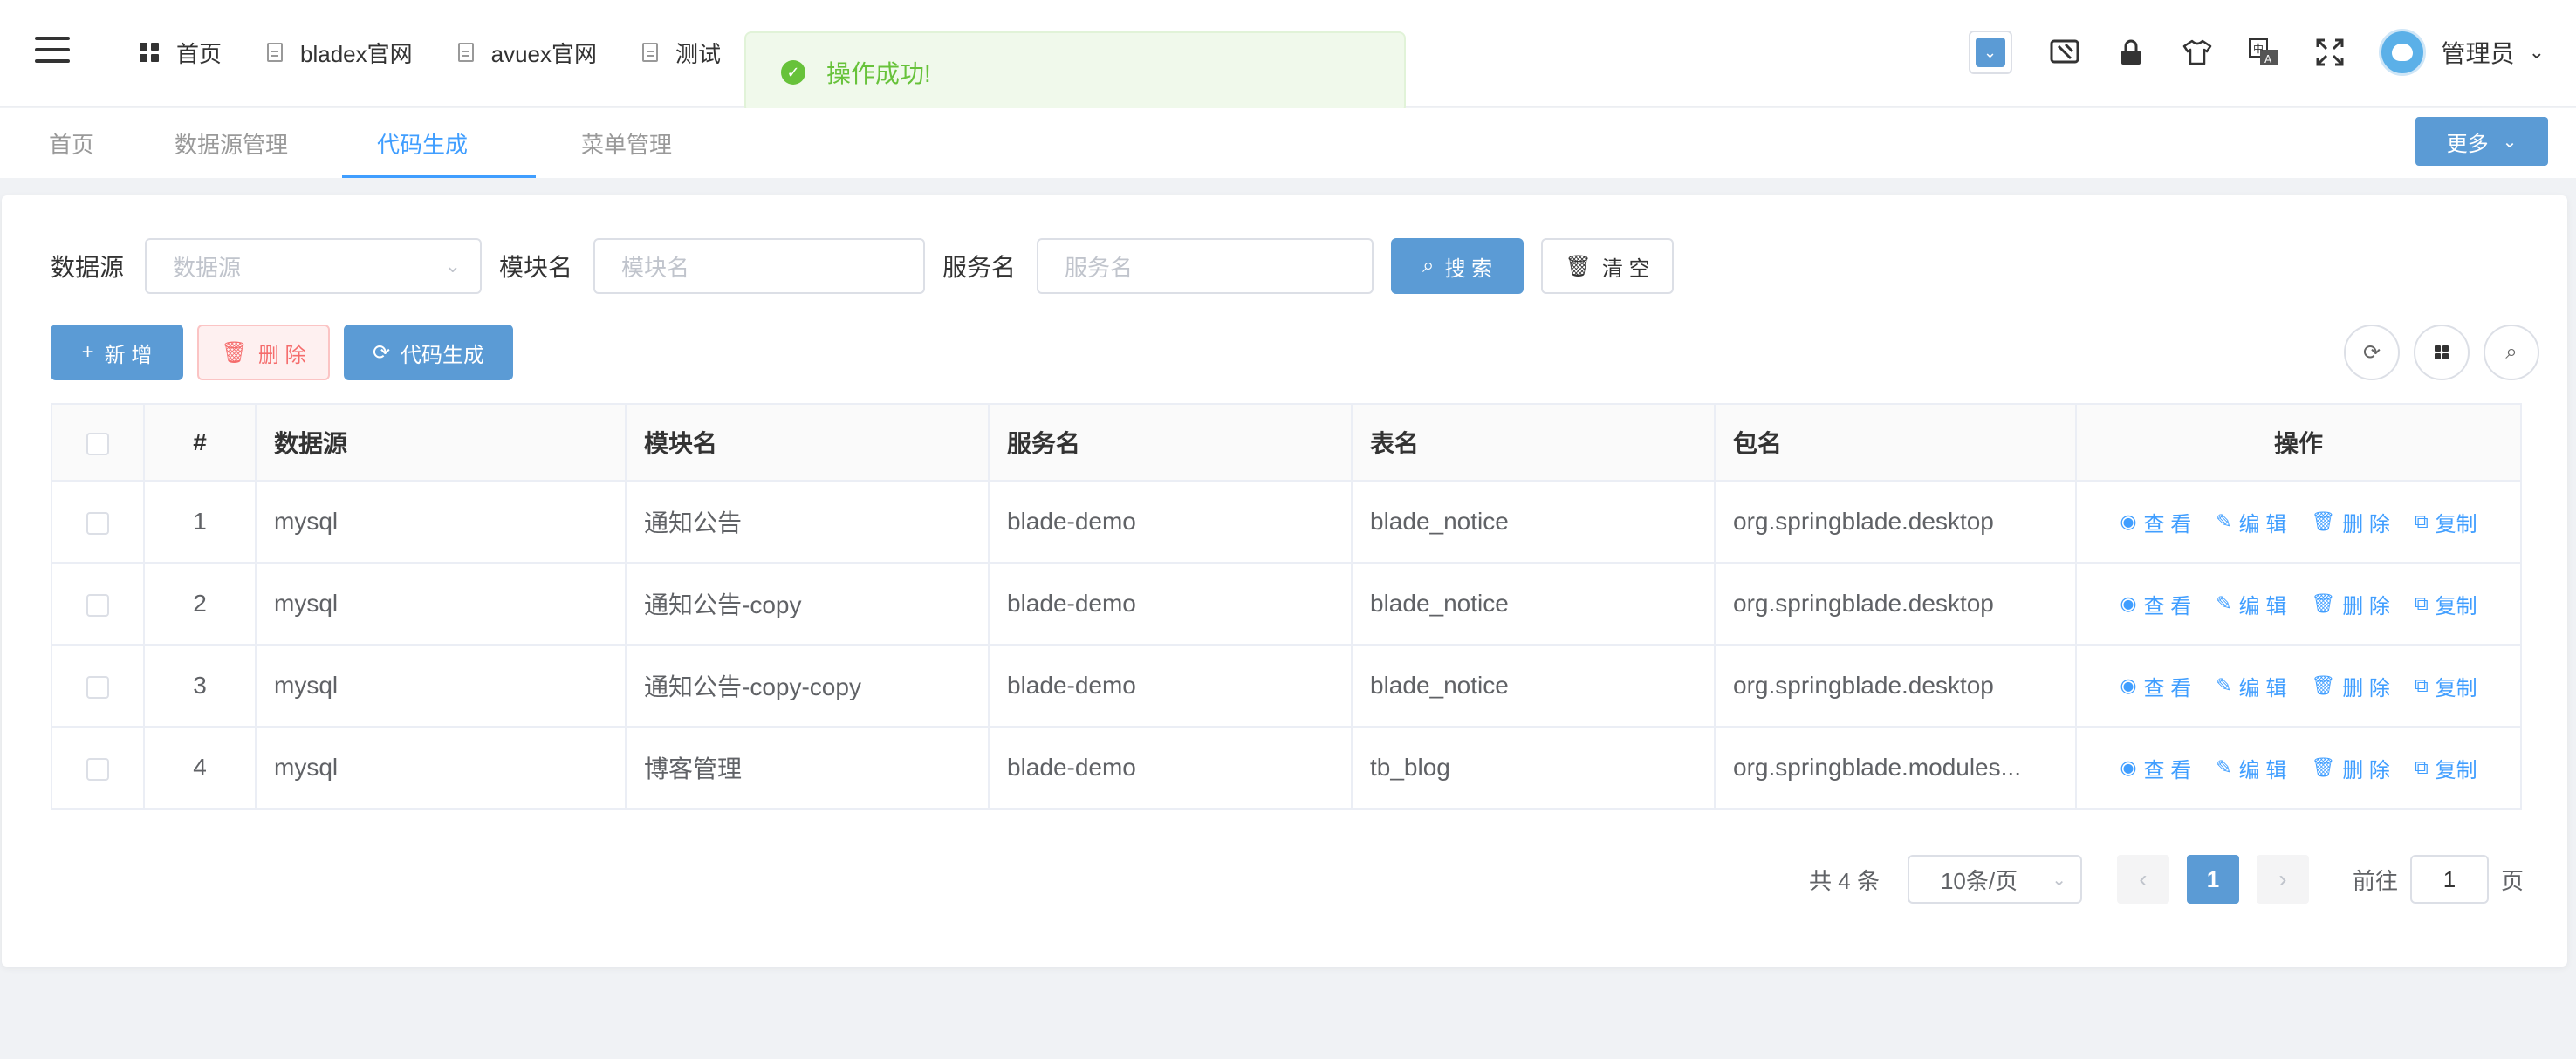 The image size is (2576, 1059). I want to click on column-header: 服务名, so click(1170, 442).